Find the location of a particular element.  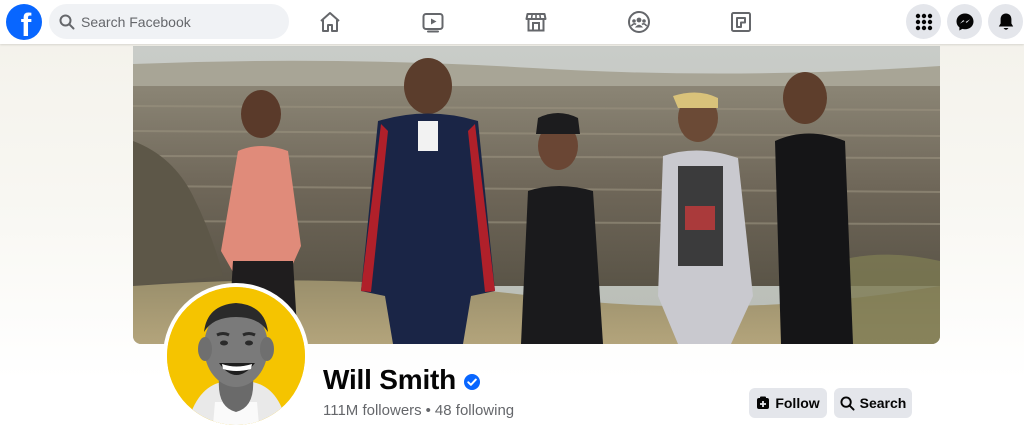

verified-badge-icon is located at coordinates (472, 382).